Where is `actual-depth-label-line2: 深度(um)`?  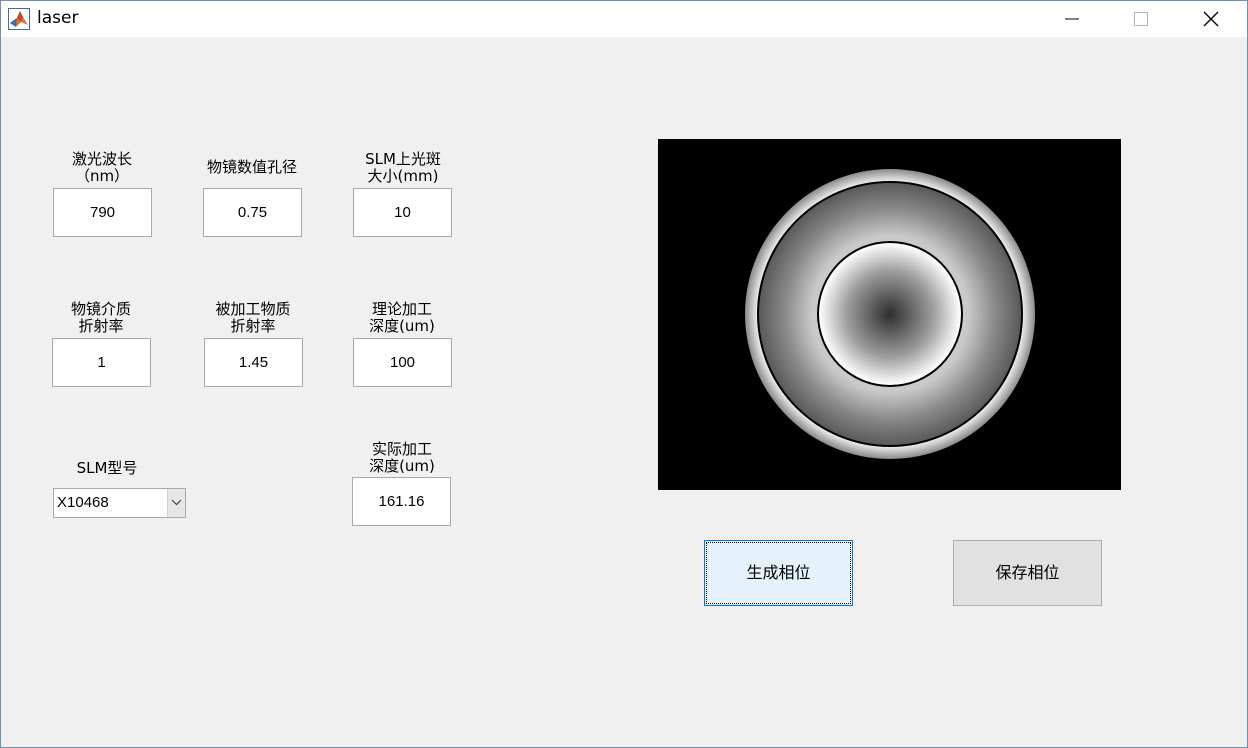 actual-depth-label-line2: 深度(um) is located at coordinates (402, 466).